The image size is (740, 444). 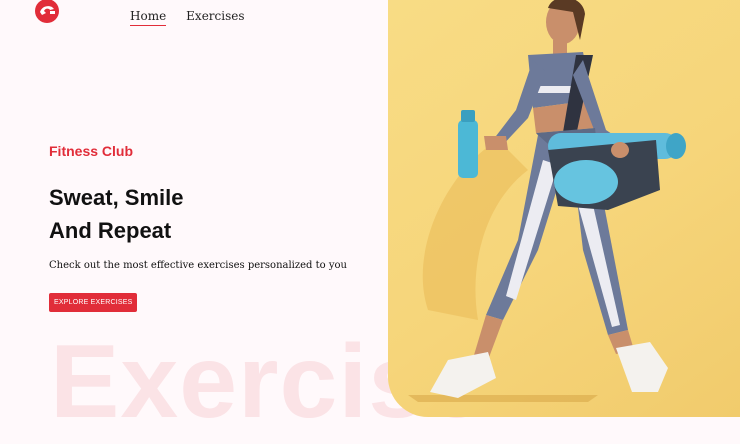 I want to click on logo-icon, so click(x=47, y=12).